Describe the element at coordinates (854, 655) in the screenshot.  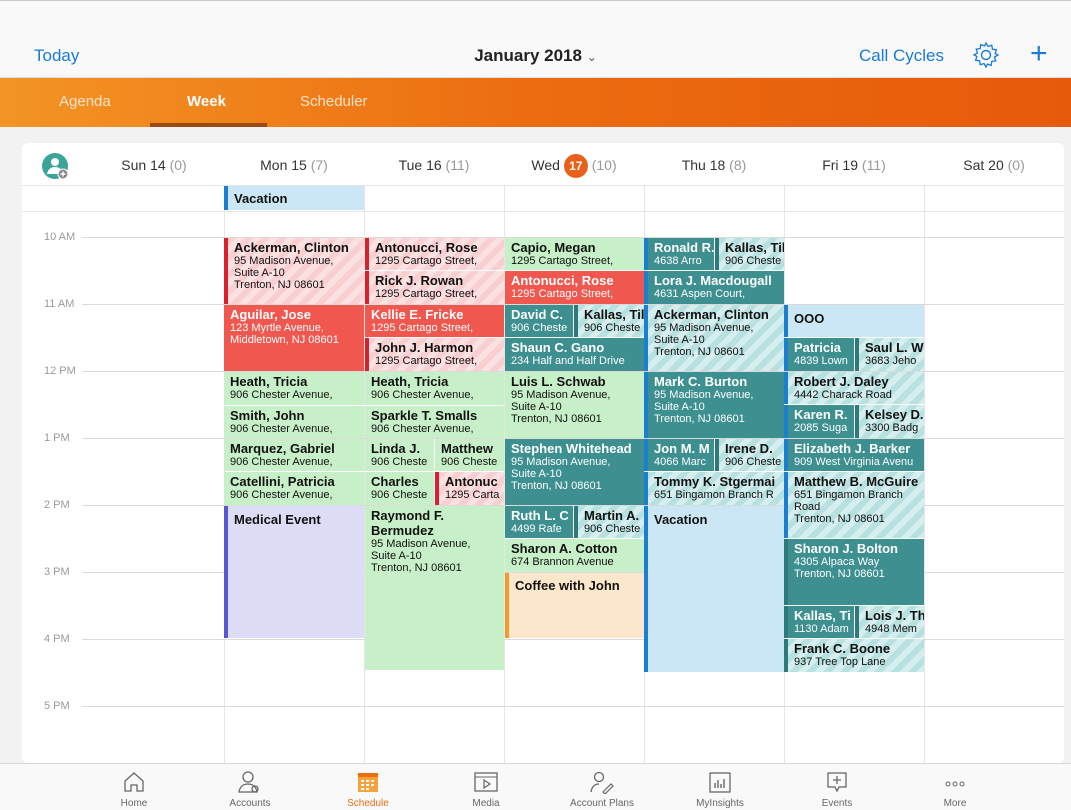
I see `event-boone: Frank C. Boone 937 Tree Top Lane` at that location.